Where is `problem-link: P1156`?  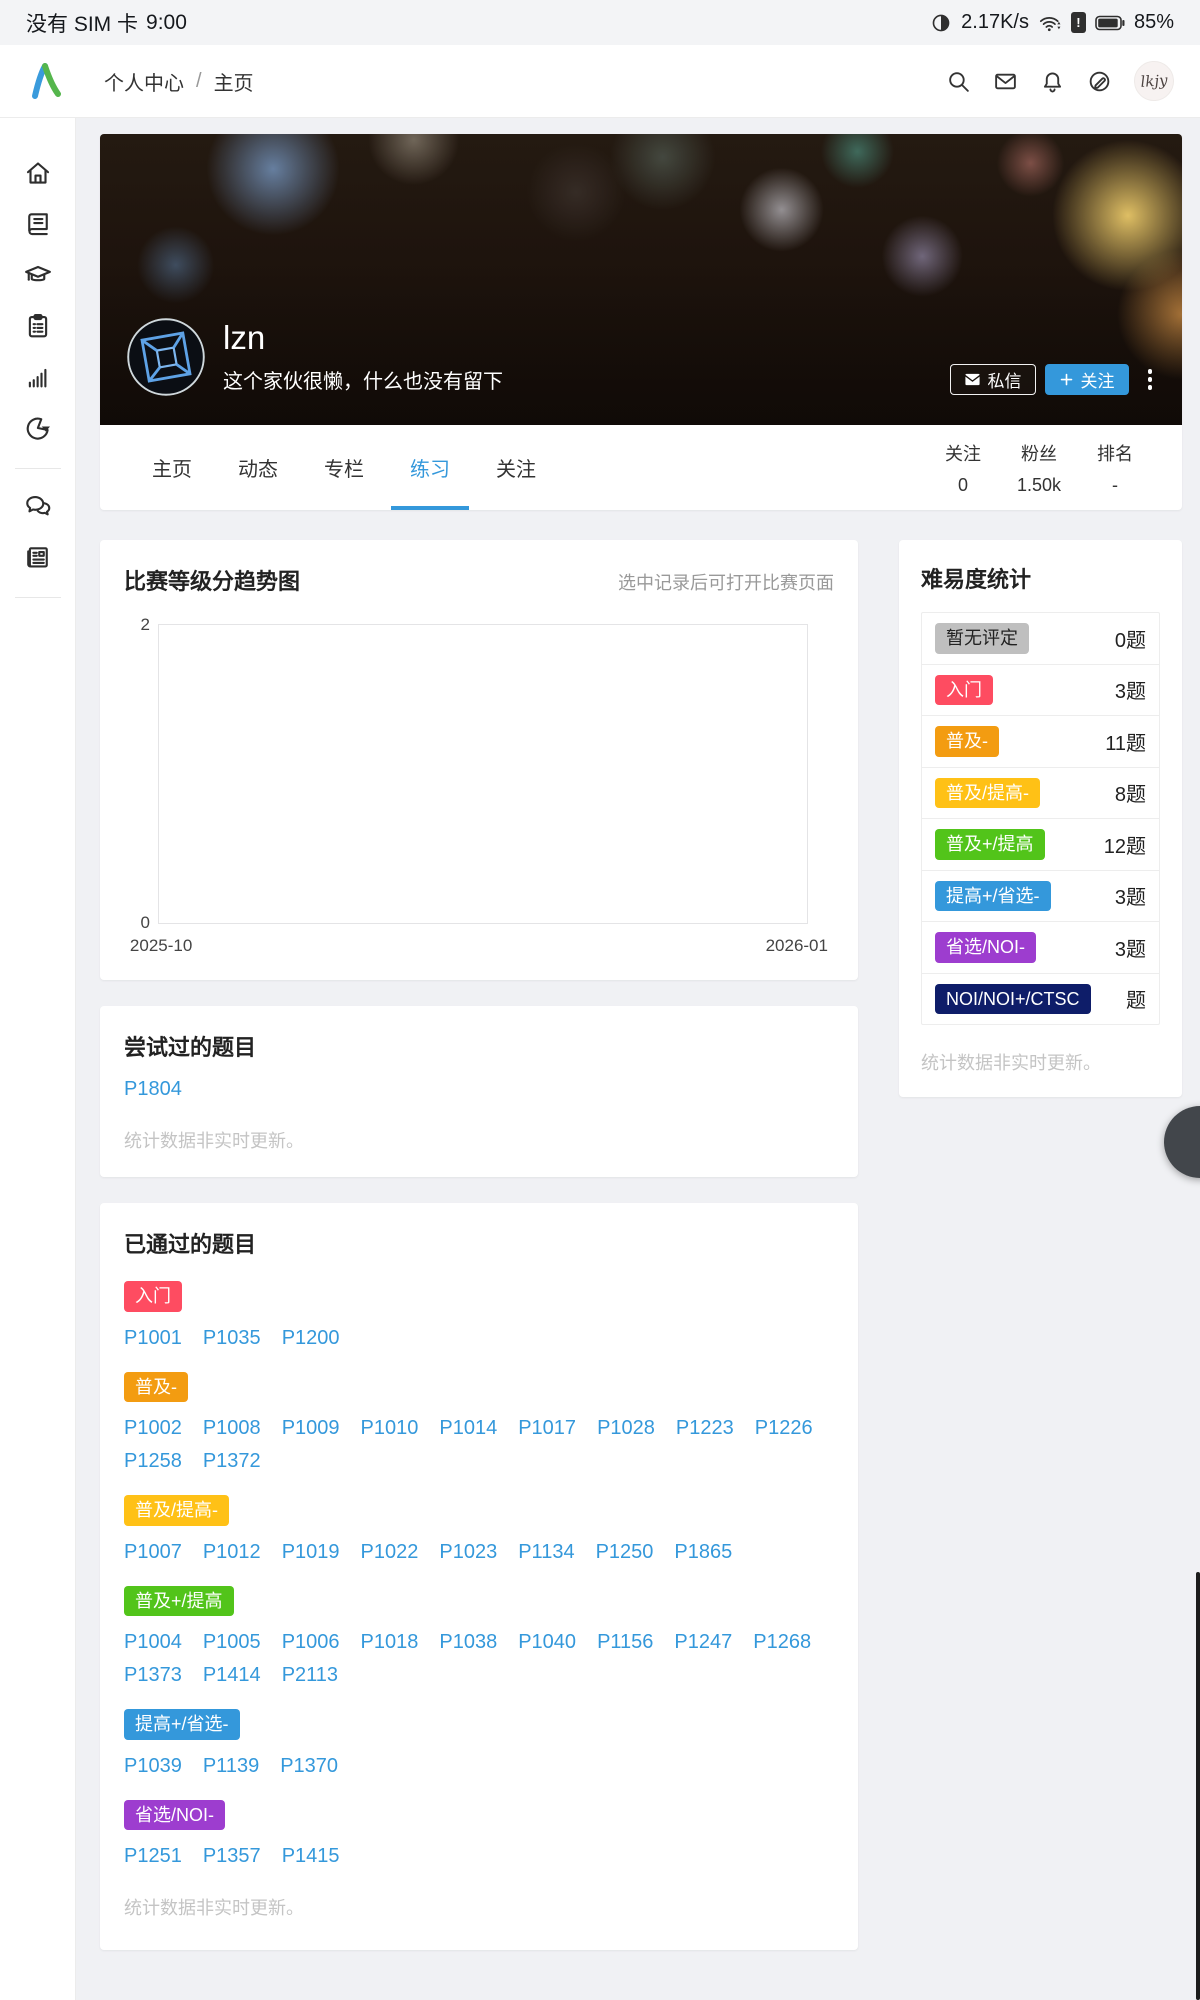 problem-link: P1156 is located at coordinates (625, 1642).